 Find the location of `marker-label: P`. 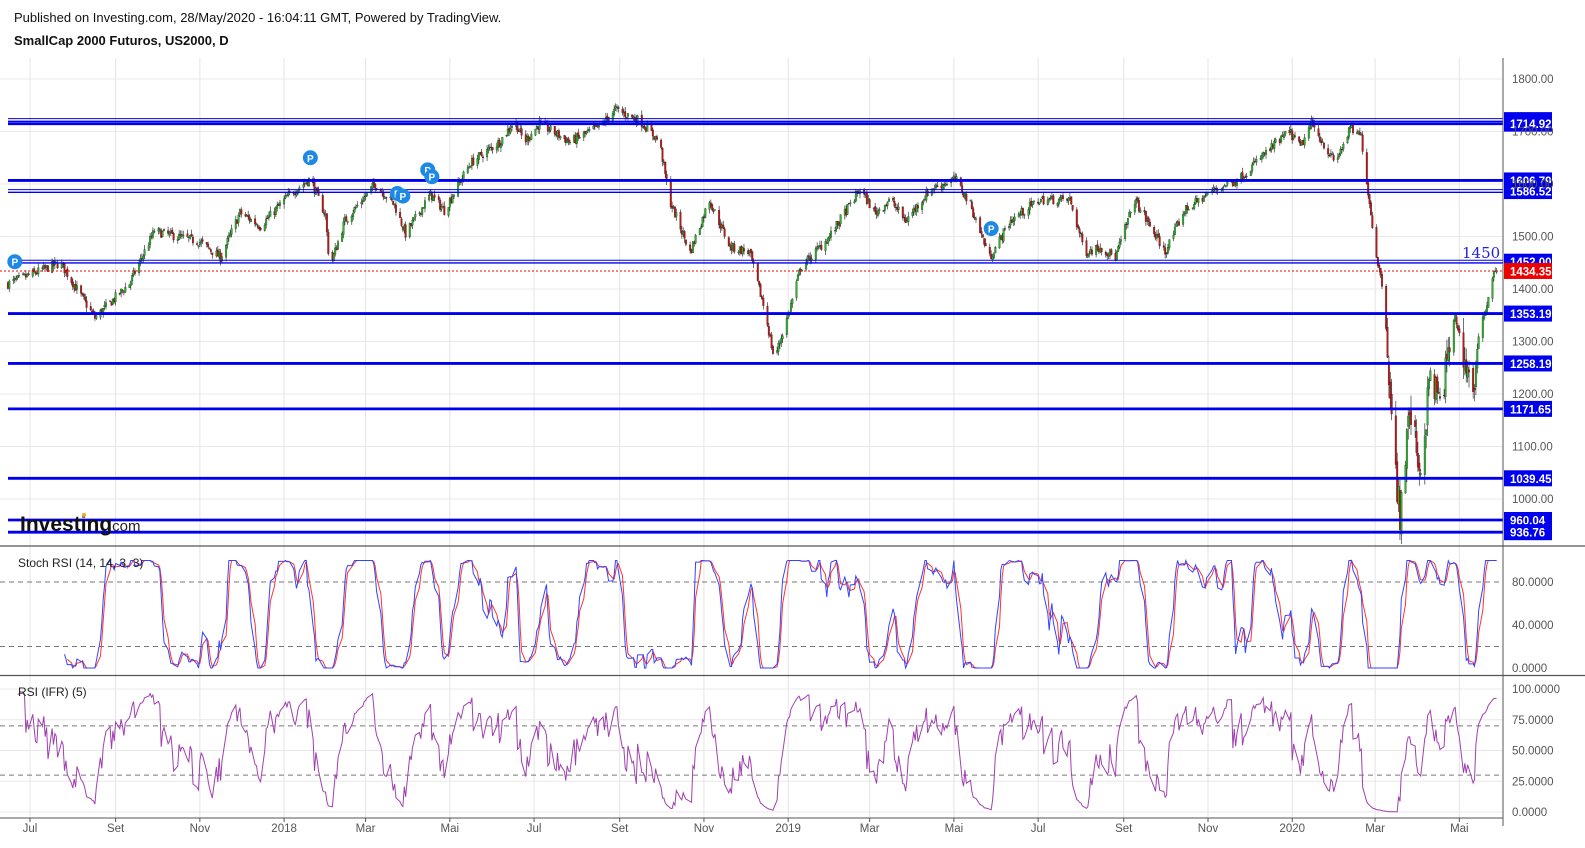

marker-label: P is located at coordinates (432, 178).